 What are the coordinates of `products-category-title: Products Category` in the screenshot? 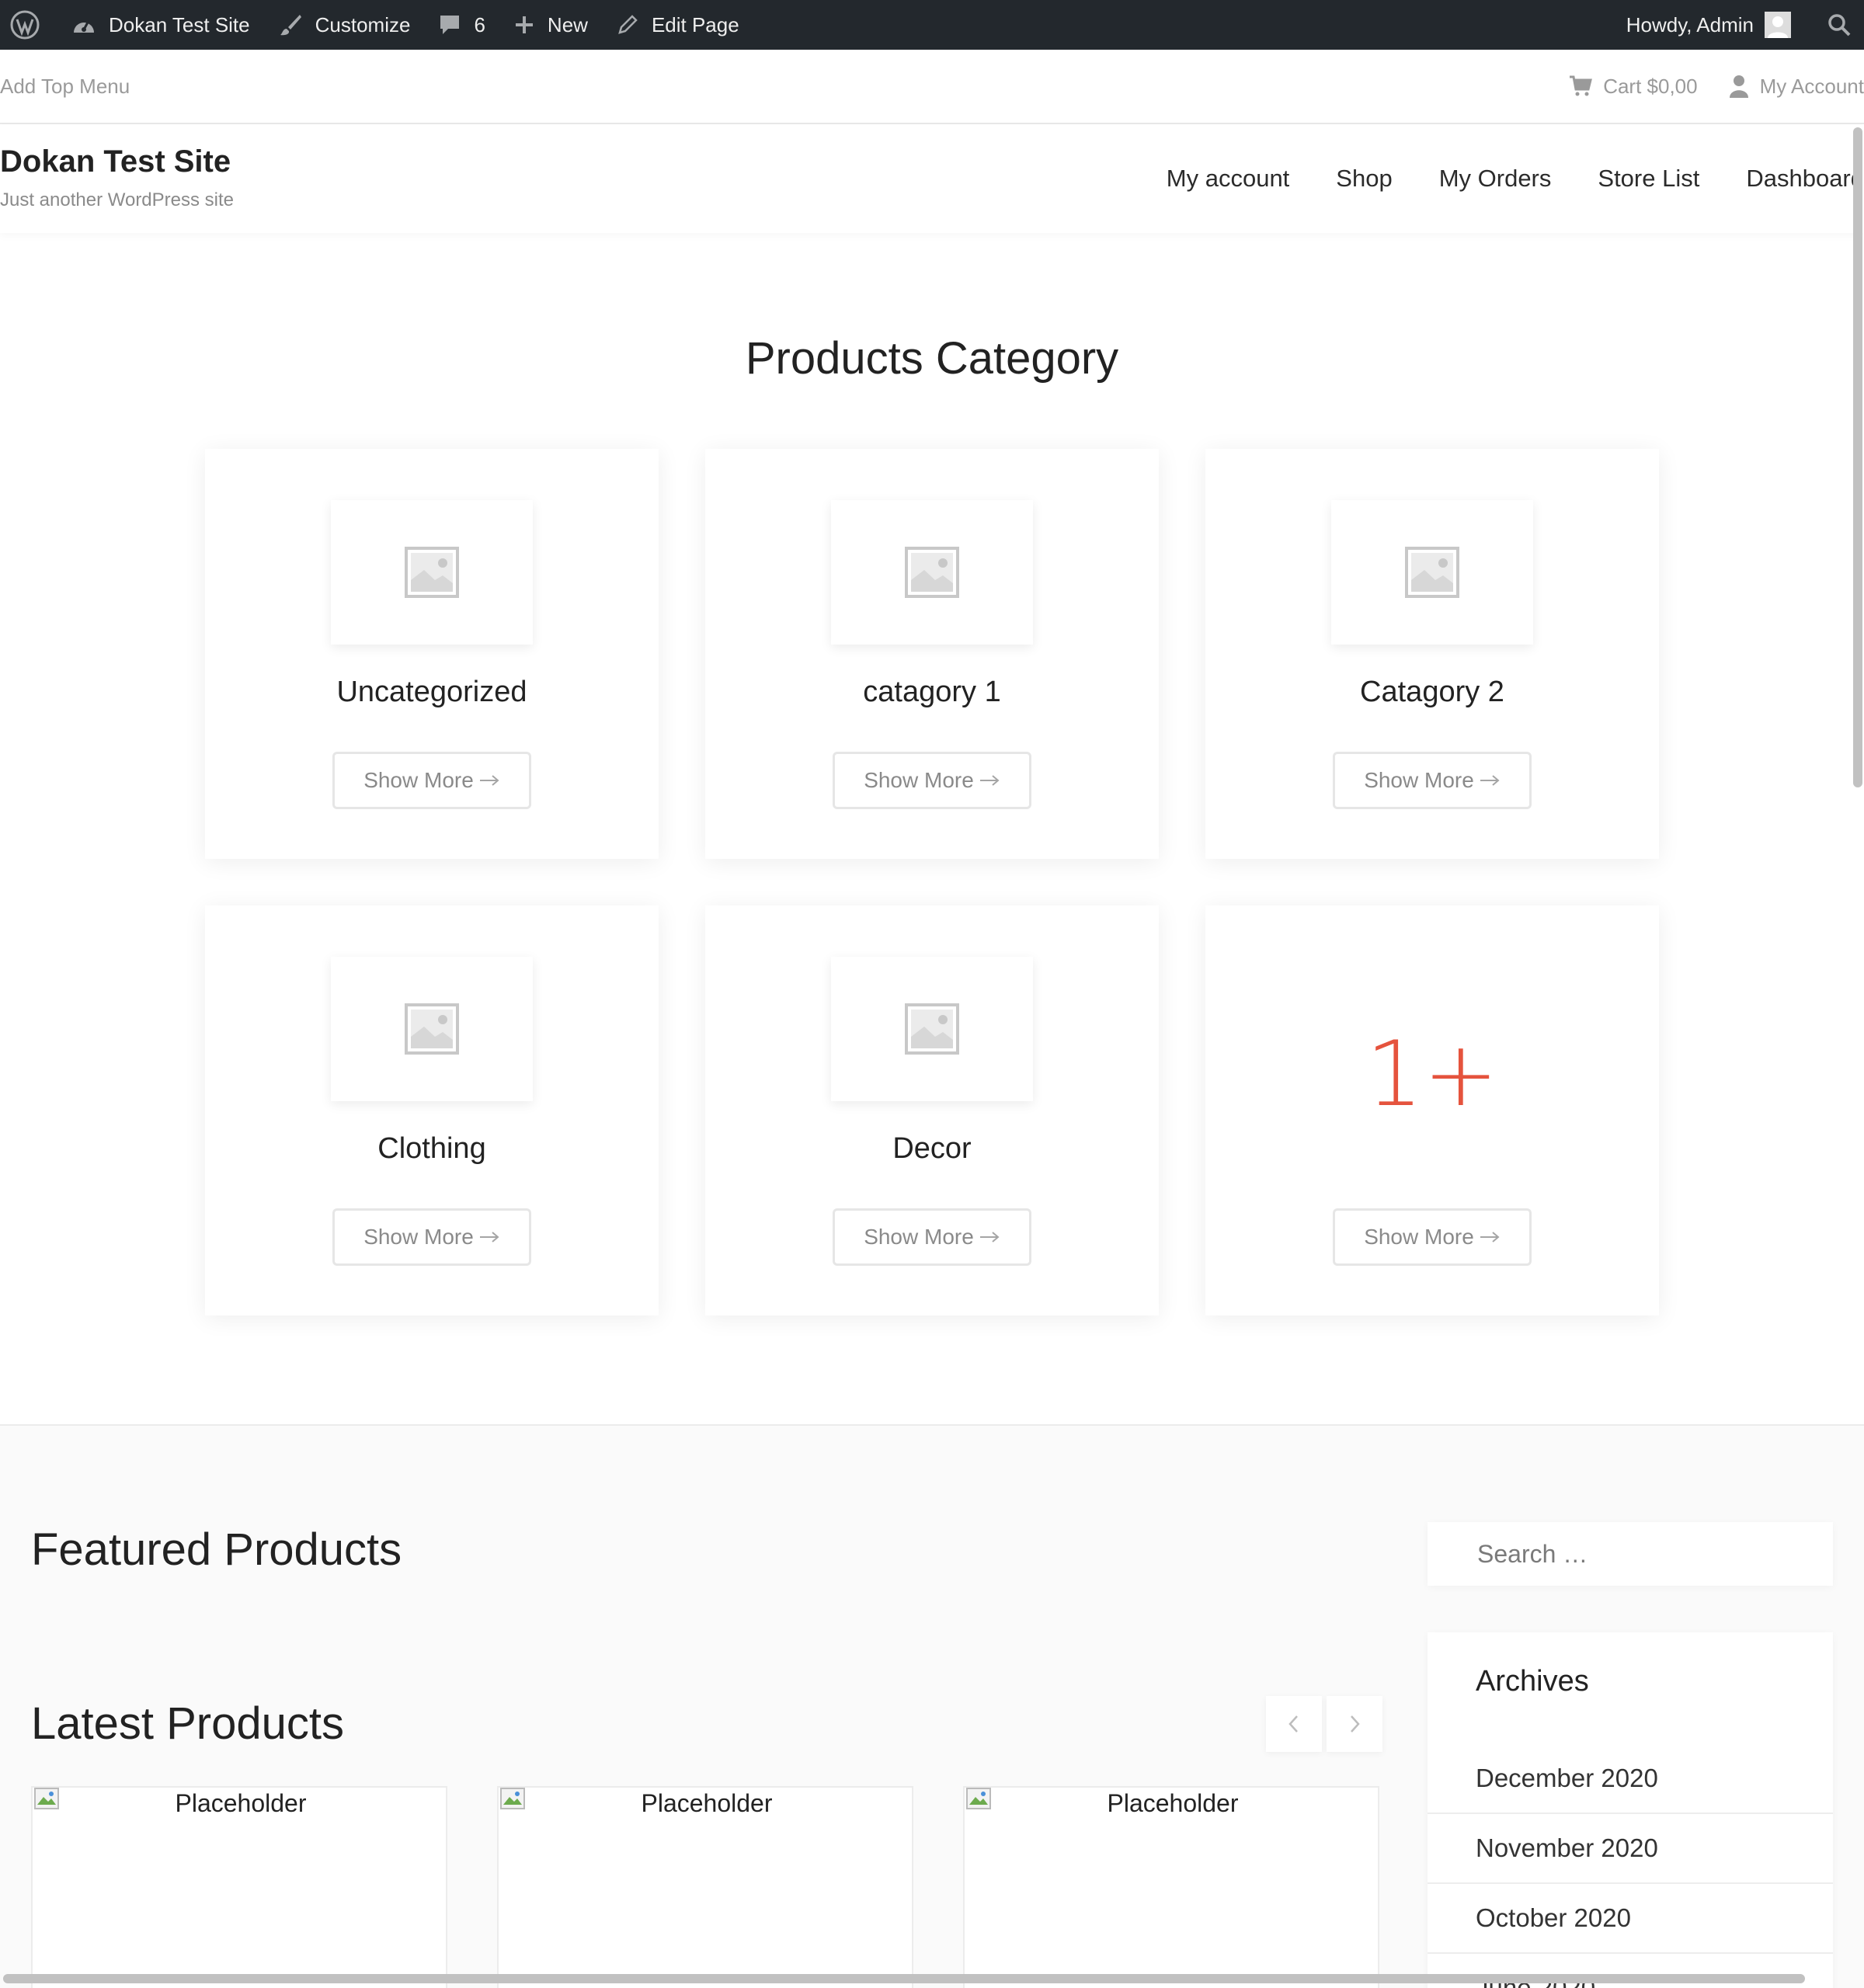 It's located at (932, 358).